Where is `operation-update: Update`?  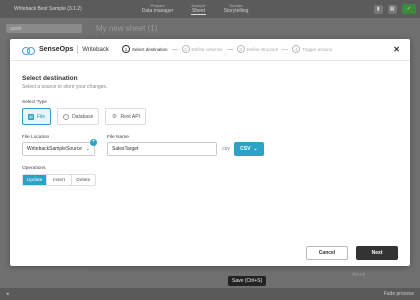
operation-update: Update is located at coordinates (35, 180).